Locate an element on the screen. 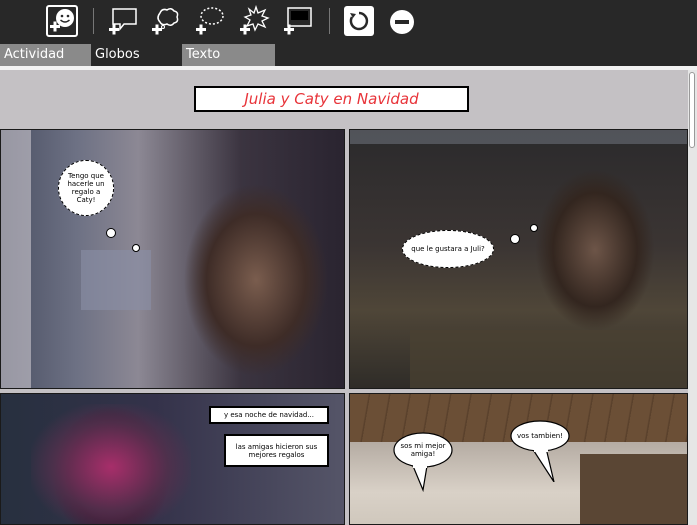  cabinet-shape is located at coordinates (633, 489).